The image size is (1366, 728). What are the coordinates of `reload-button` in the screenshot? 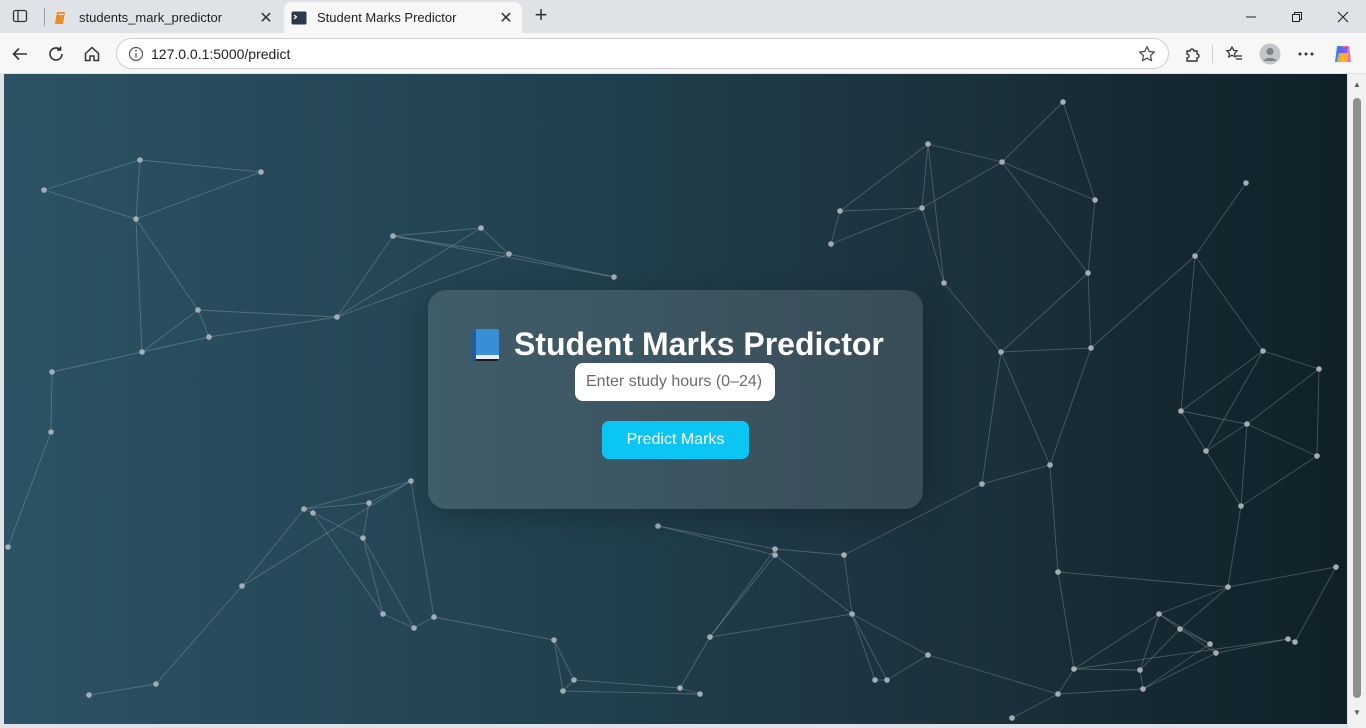 It's located at (56, 54).